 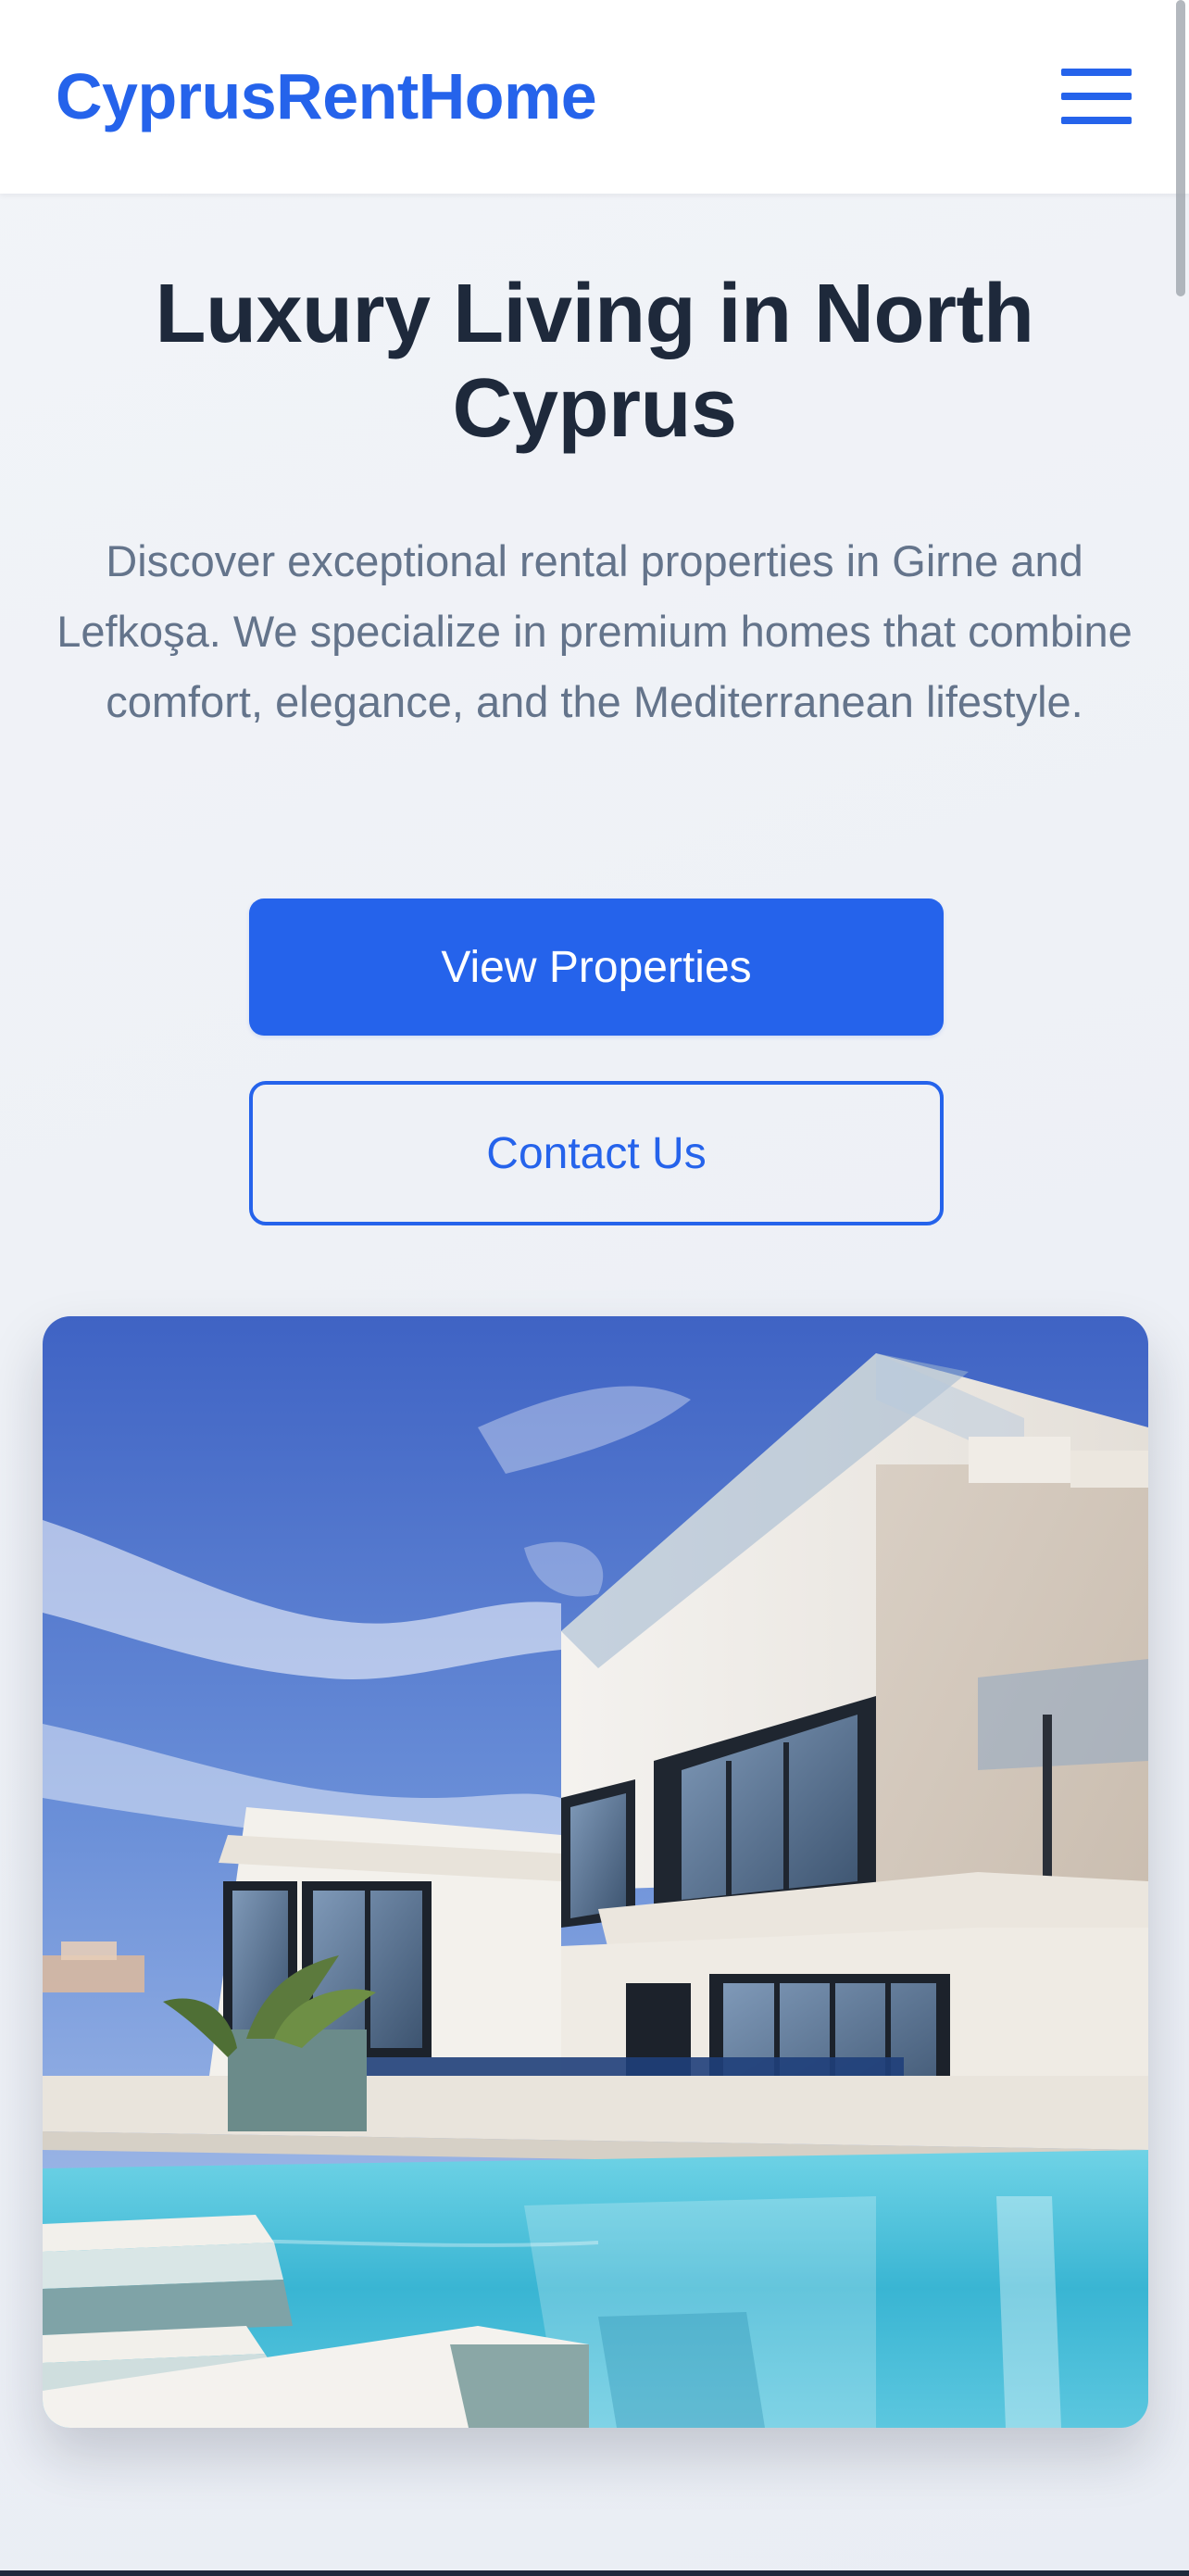 What do you see at coordinates (596, 1153) in the screenshot?
I see `contact-us-button: Contact Us` at bounding box center [596, 1153].